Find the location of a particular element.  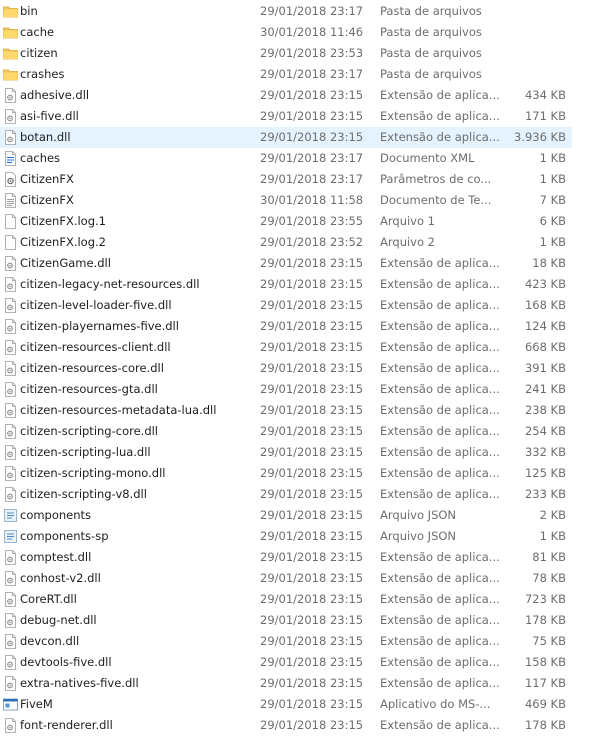

file-name: CitizenGame.dll is located at coordinates (65, 263).